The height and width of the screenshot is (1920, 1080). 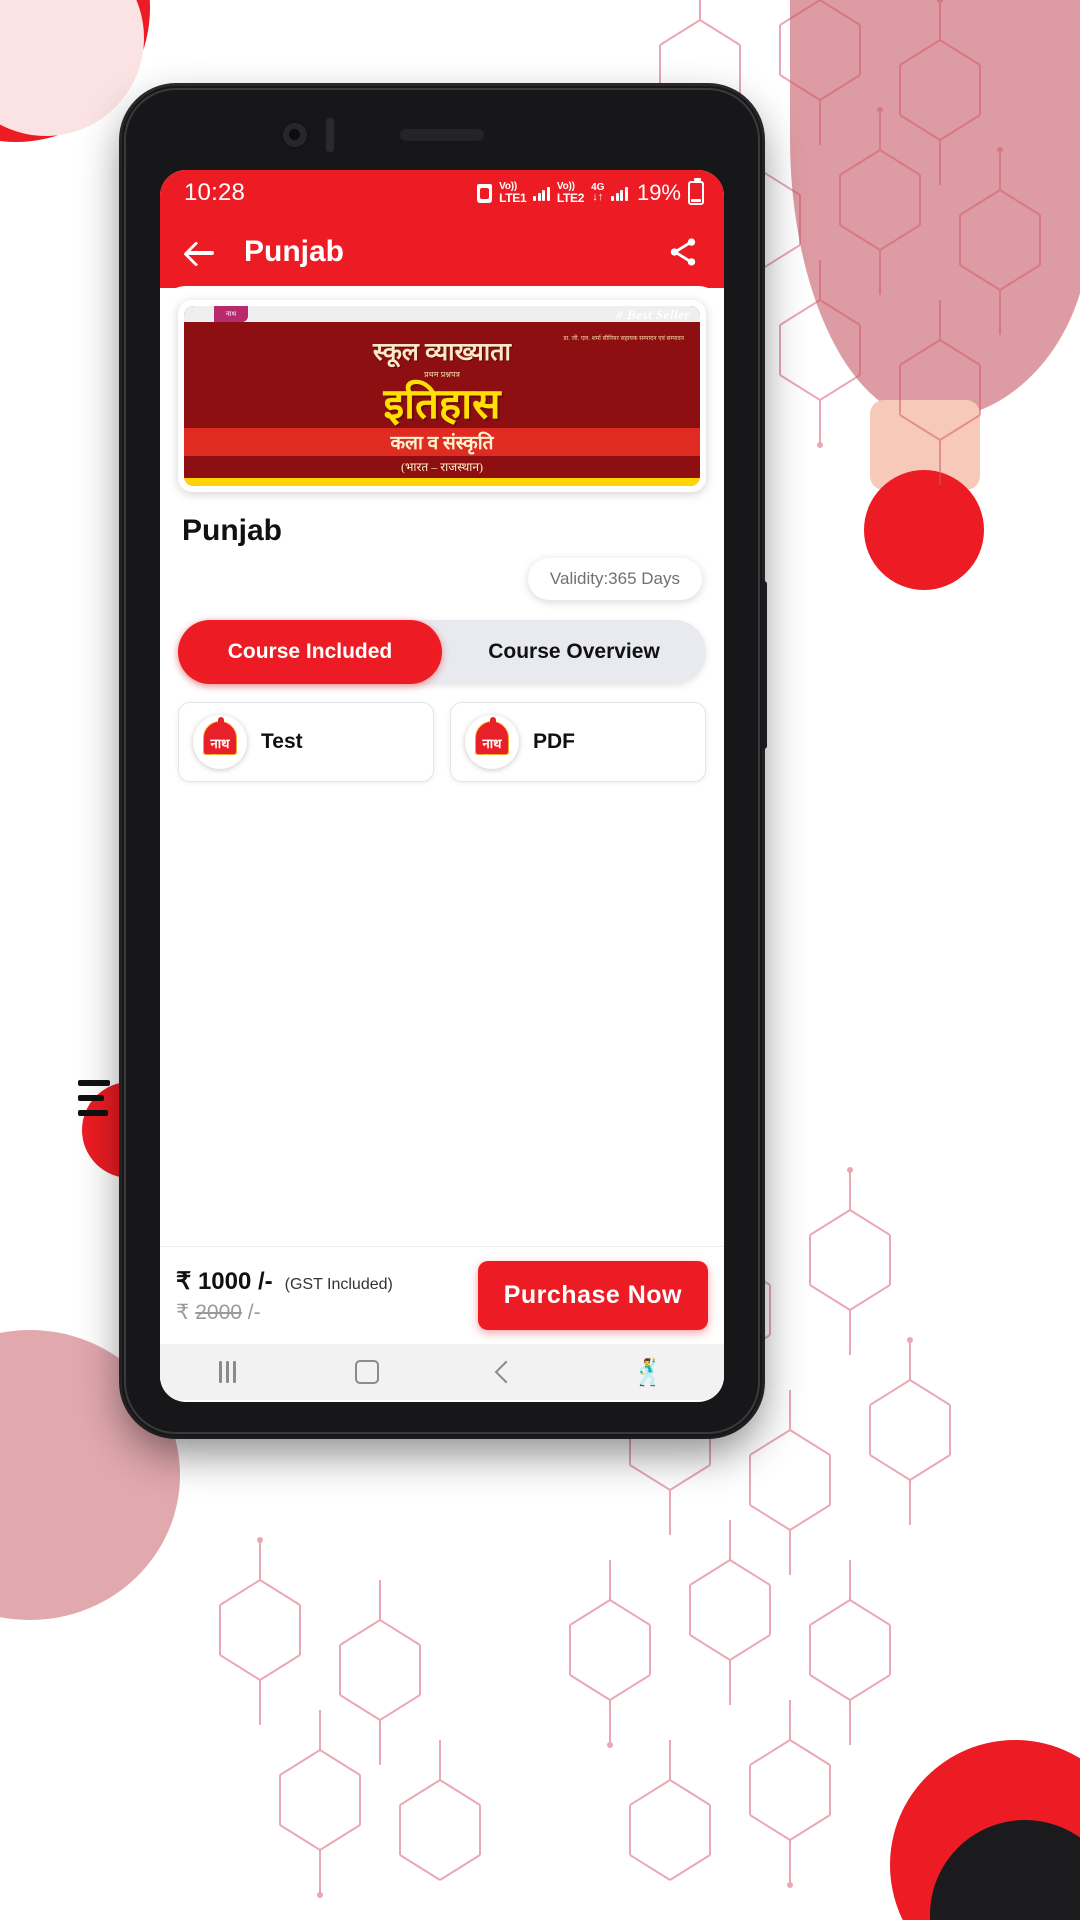 What do you see at coordinates (442, 252) in the screenshot?
I see `app-bar: Punjab` at bounding box center [442, 252].